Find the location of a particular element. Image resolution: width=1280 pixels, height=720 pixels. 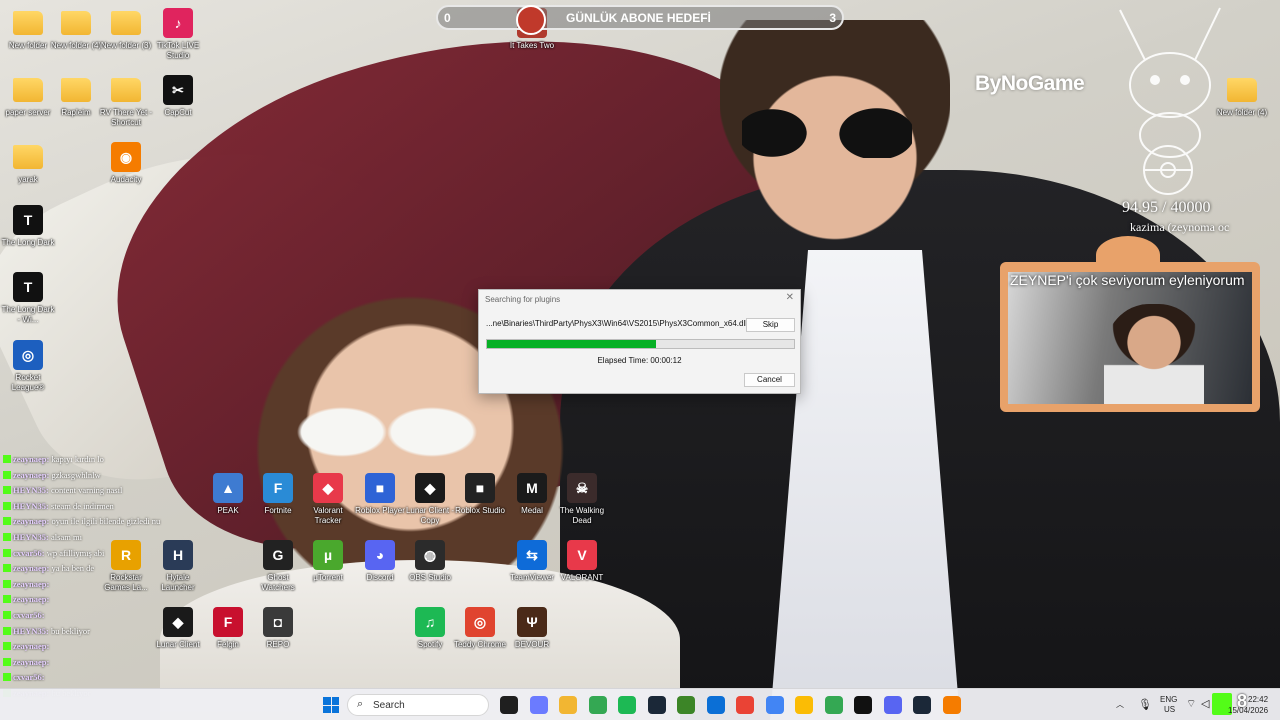

desktop-icon: ■ Roblox Player is located at coordinates (380, 494).